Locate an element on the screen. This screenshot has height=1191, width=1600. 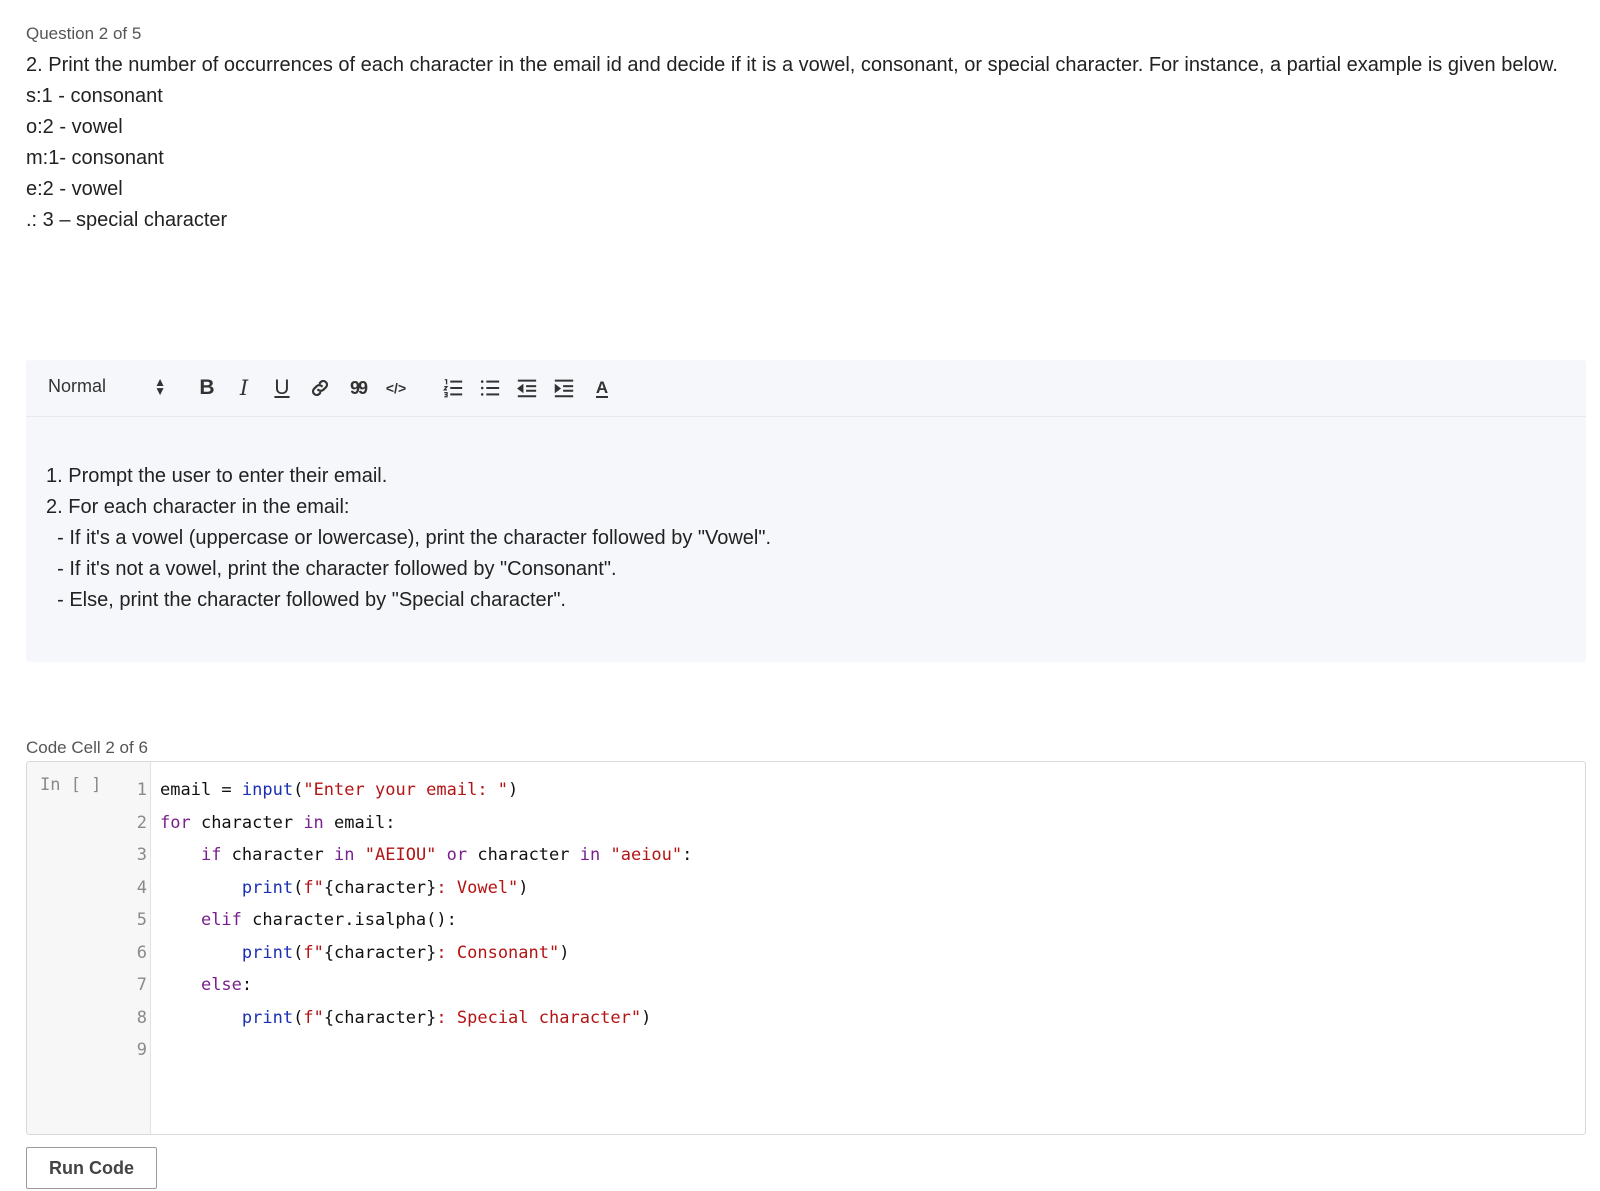
code-token: "aeiou" is located at coordinates (646, 855).